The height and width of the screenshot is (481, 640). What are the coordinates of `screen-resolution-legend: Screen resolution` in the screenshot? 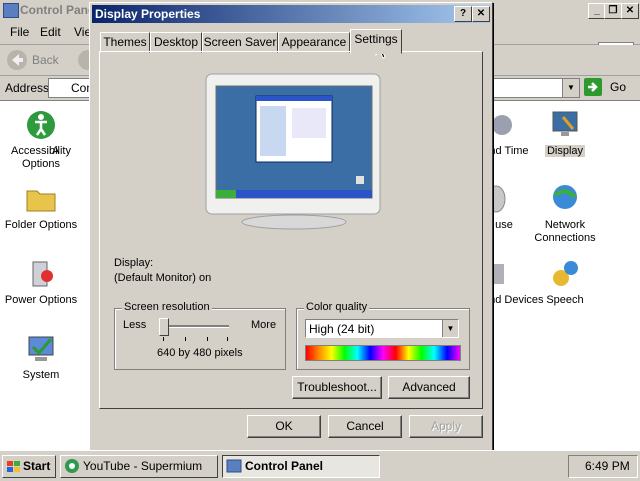 It's located at (167, 307).